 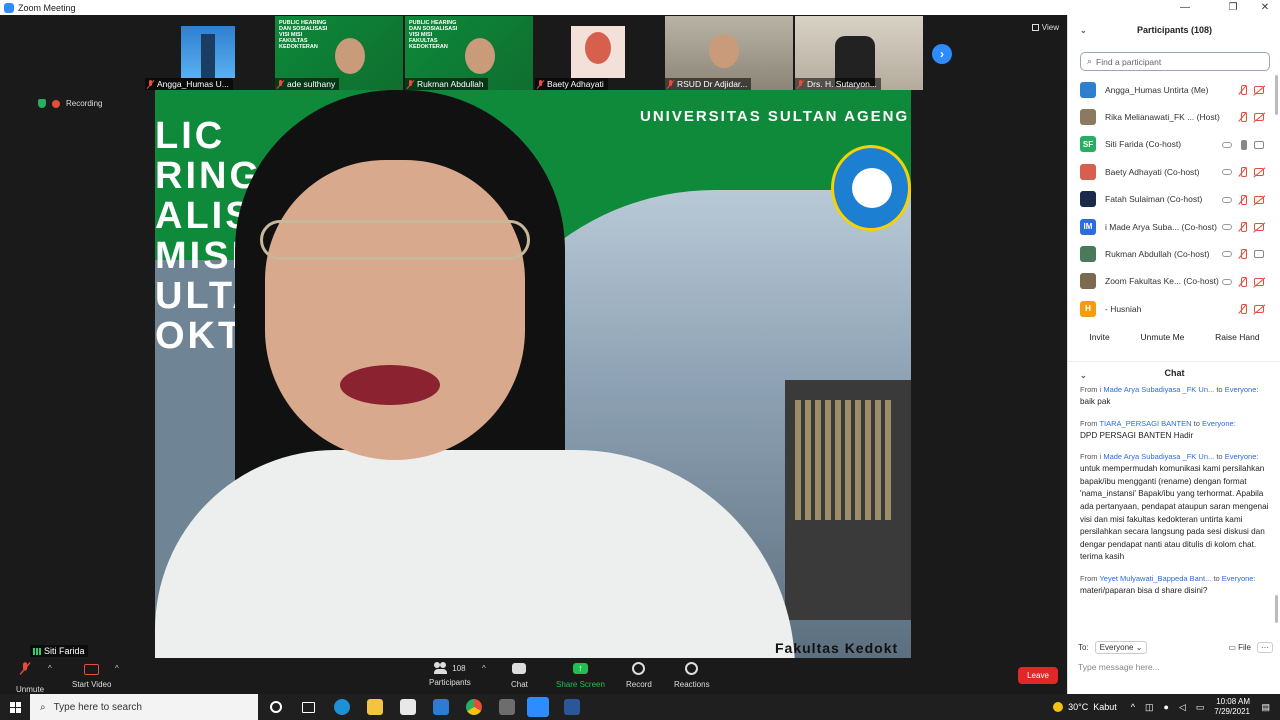 I want to click on share-screen-button: ↑ Share Screen, so click(x=580, y=674).